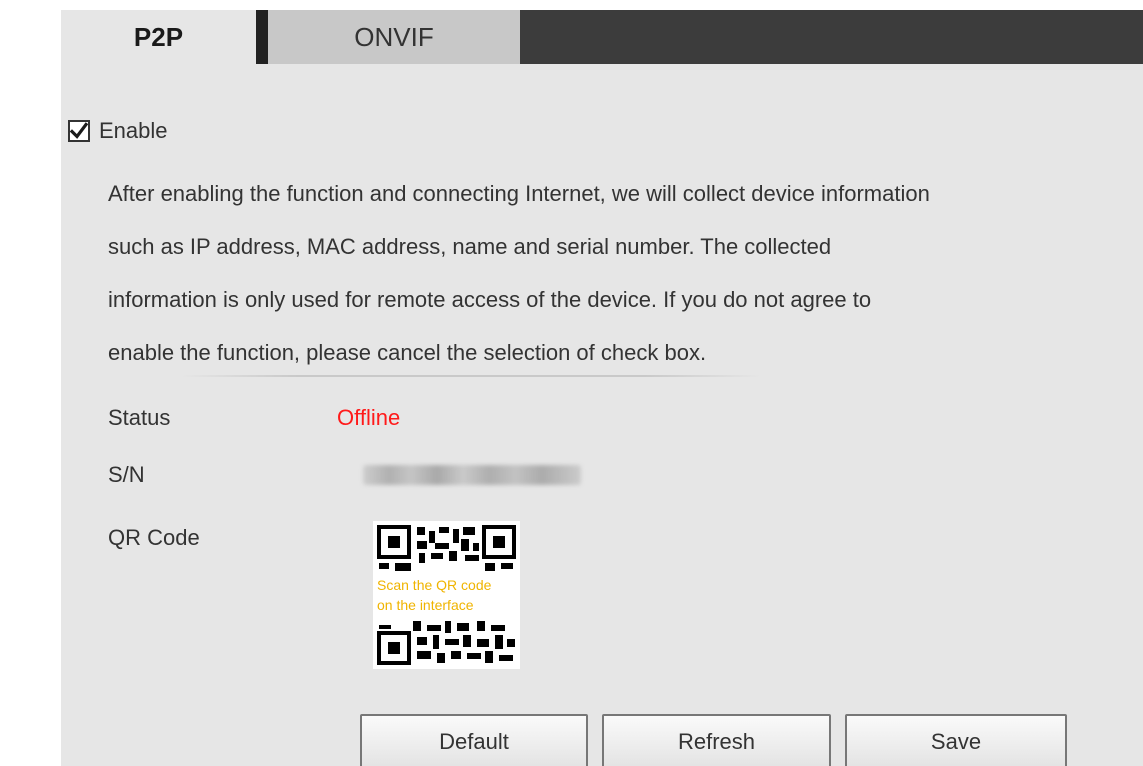 This screenshot has height=766, width=1143. What do you see at coordinates (154, 537) in the screenshot?
I see `qr-code-label: QR Code` at bounding box center [154, 537].